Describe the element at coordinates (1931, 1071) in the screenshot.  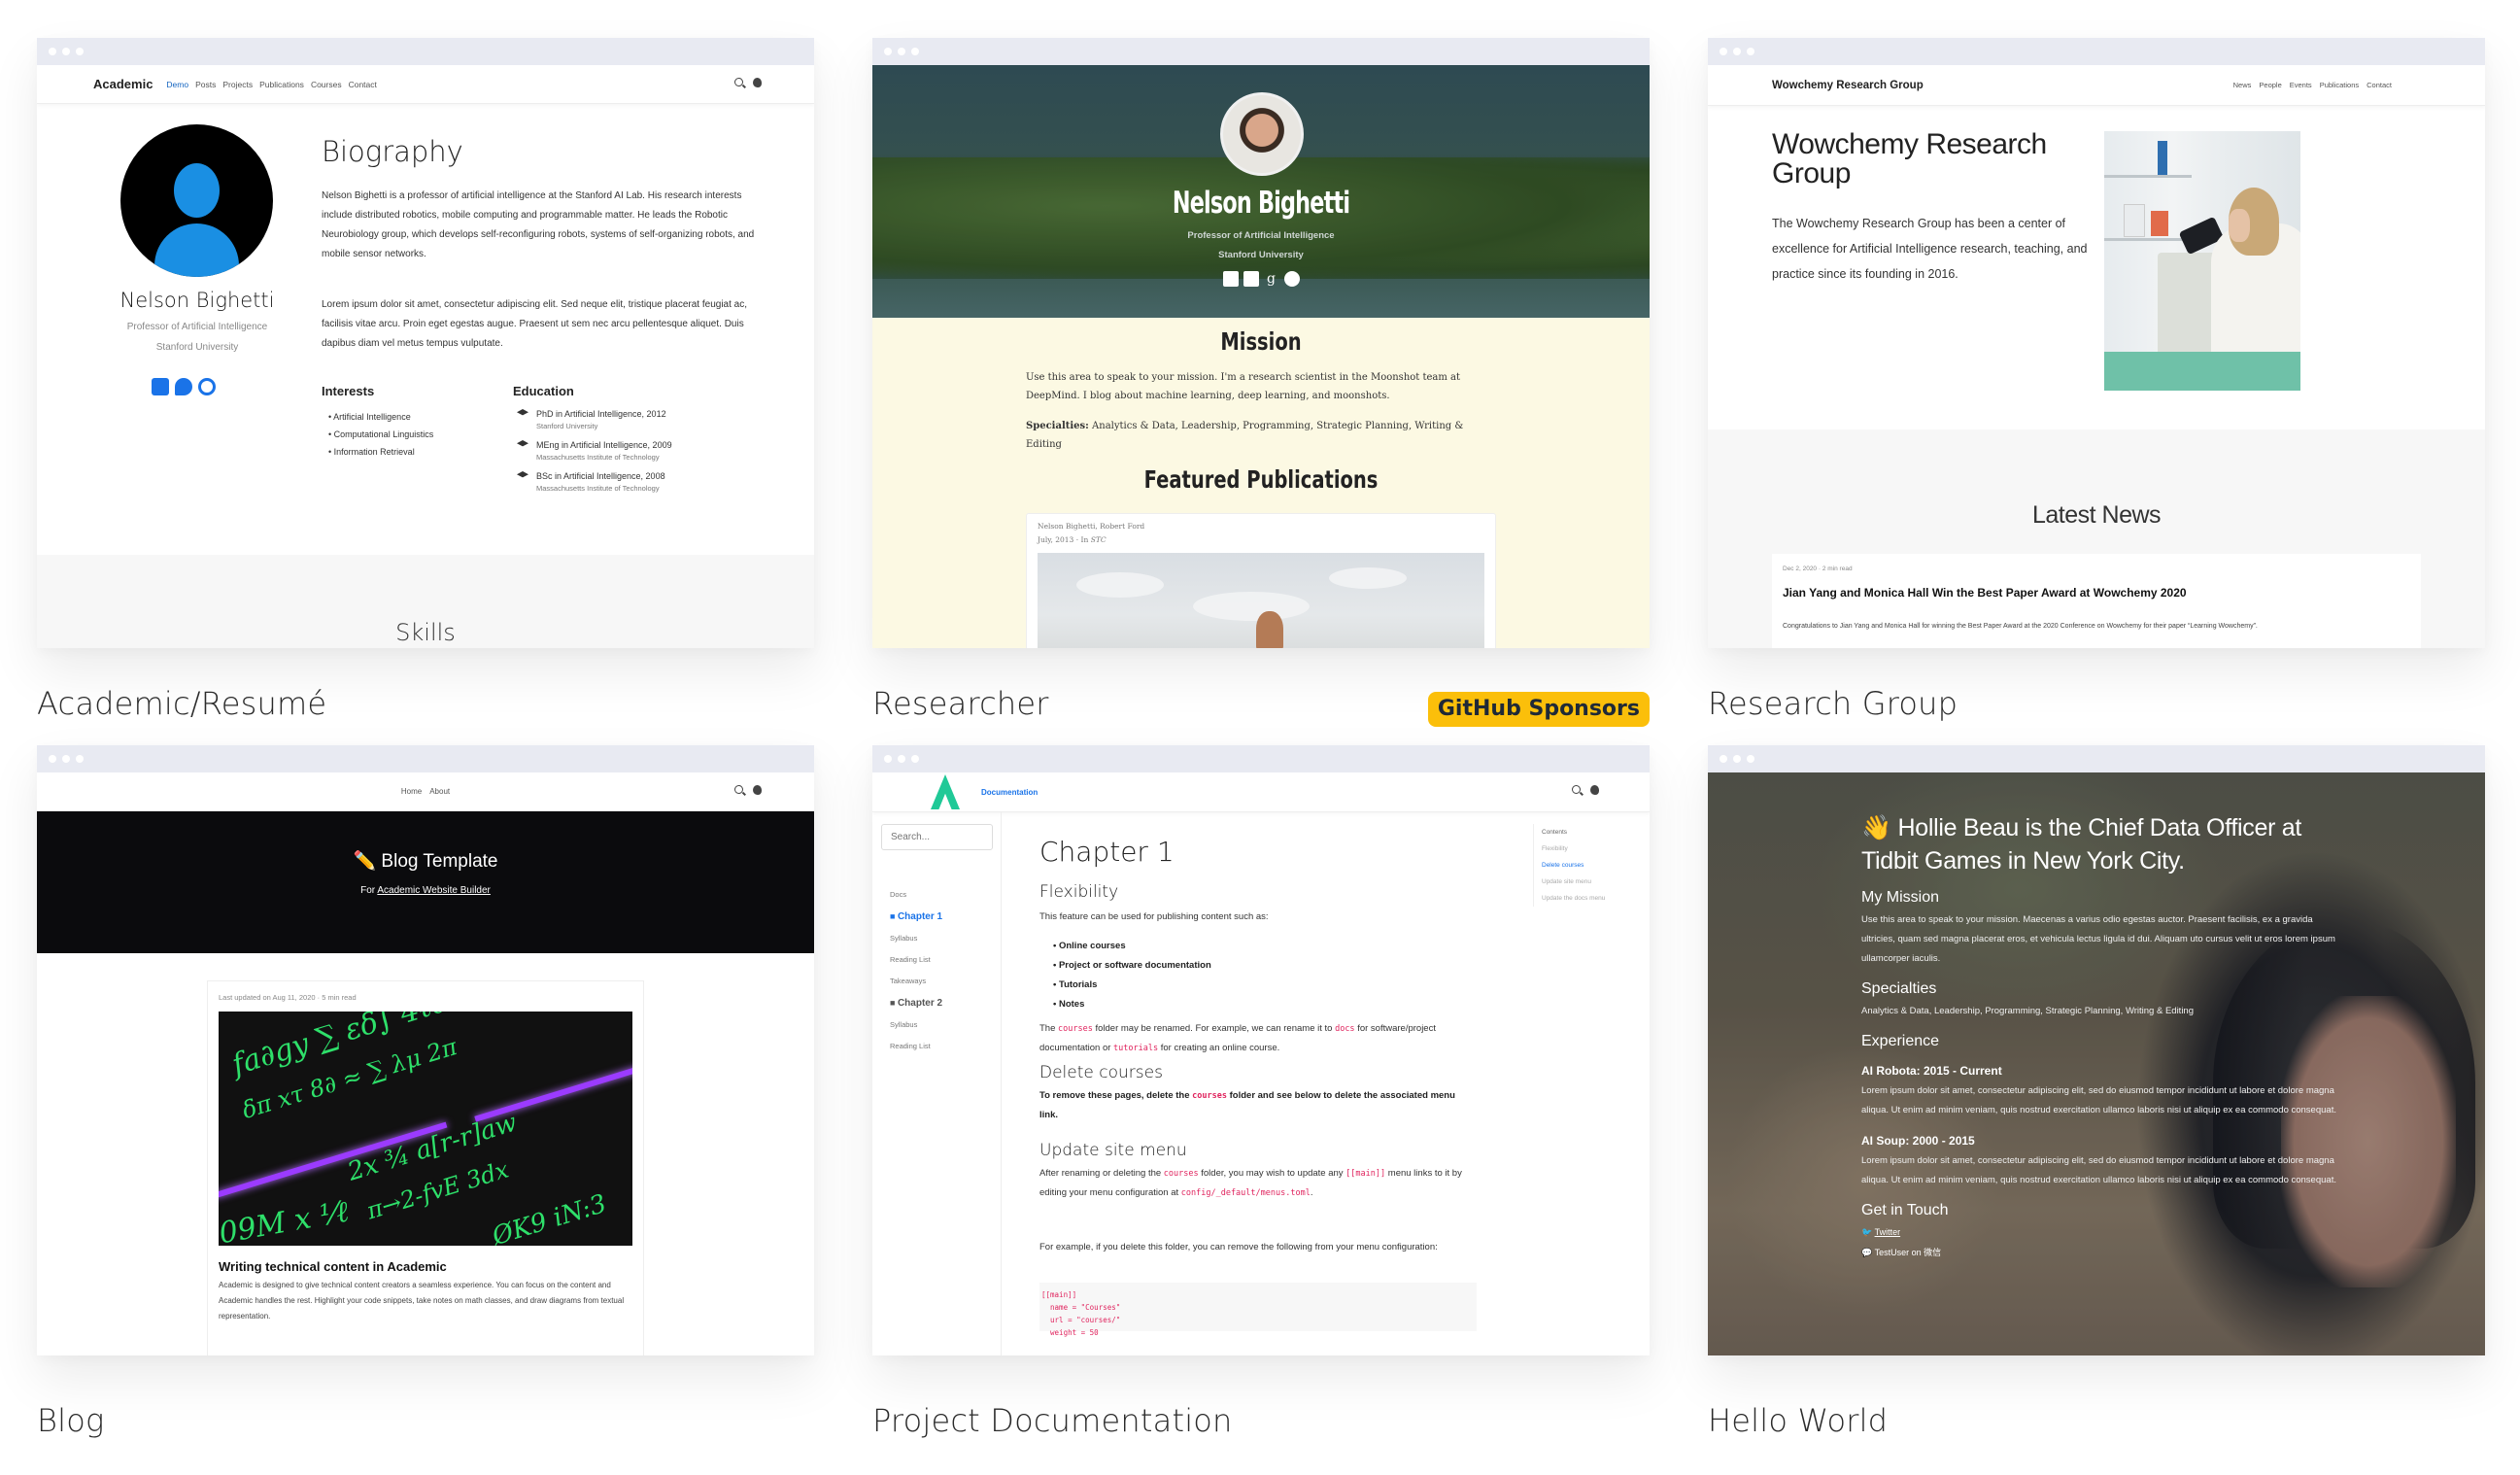
I see `experience-role: AI Robota: 2015 - Current` at that location.